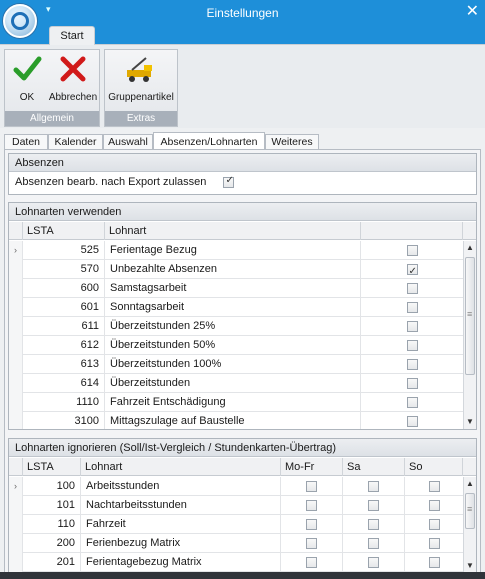  What do you see at coordinates (181, 486) in the screenshot?
I see `cell-lohnart: Arbeitsstunden` at bounding box center [181, 486].